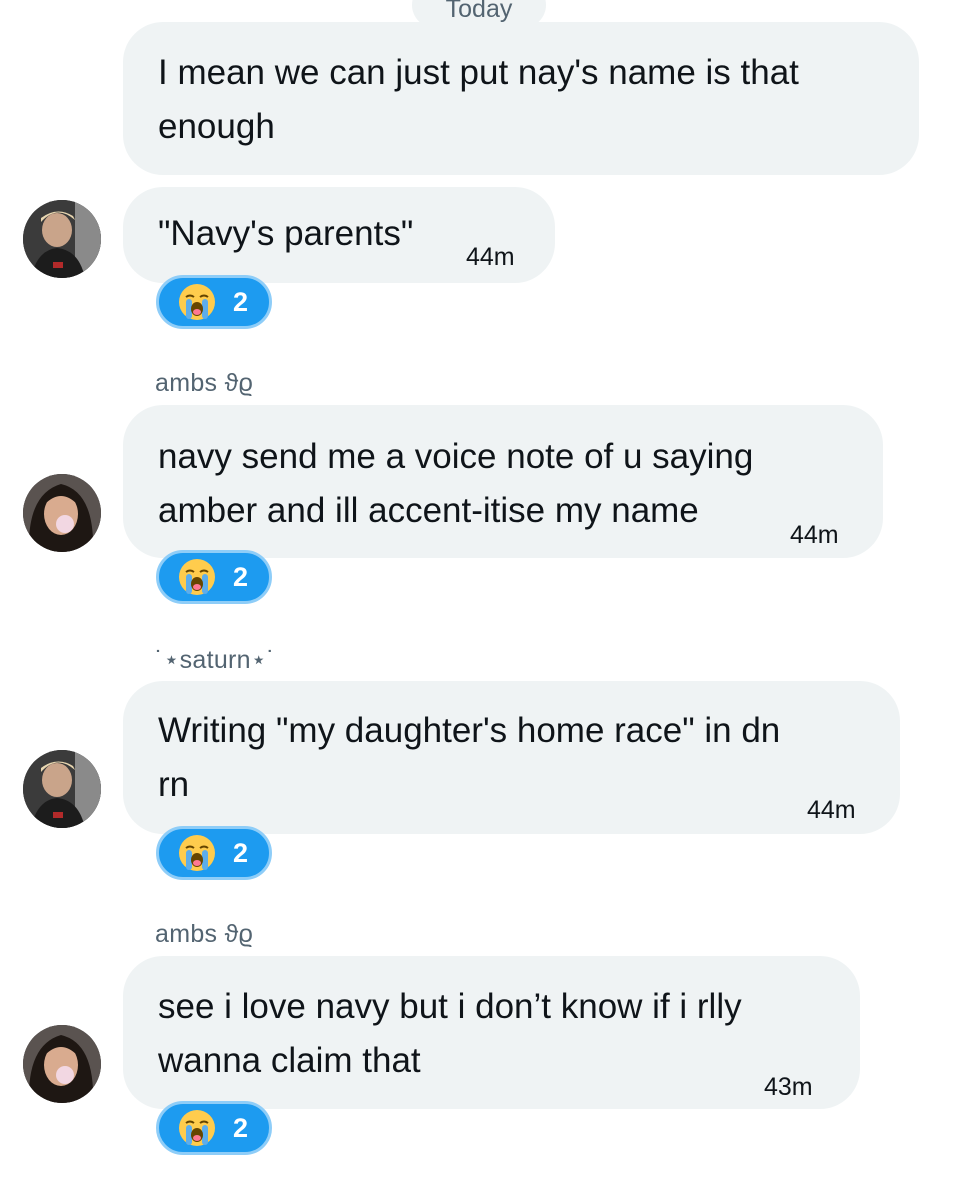 The image size is (969, 1200). Describe the element at coordinates (479, 11) in the screenshot. I see `date-divider-label: Today` at that location.